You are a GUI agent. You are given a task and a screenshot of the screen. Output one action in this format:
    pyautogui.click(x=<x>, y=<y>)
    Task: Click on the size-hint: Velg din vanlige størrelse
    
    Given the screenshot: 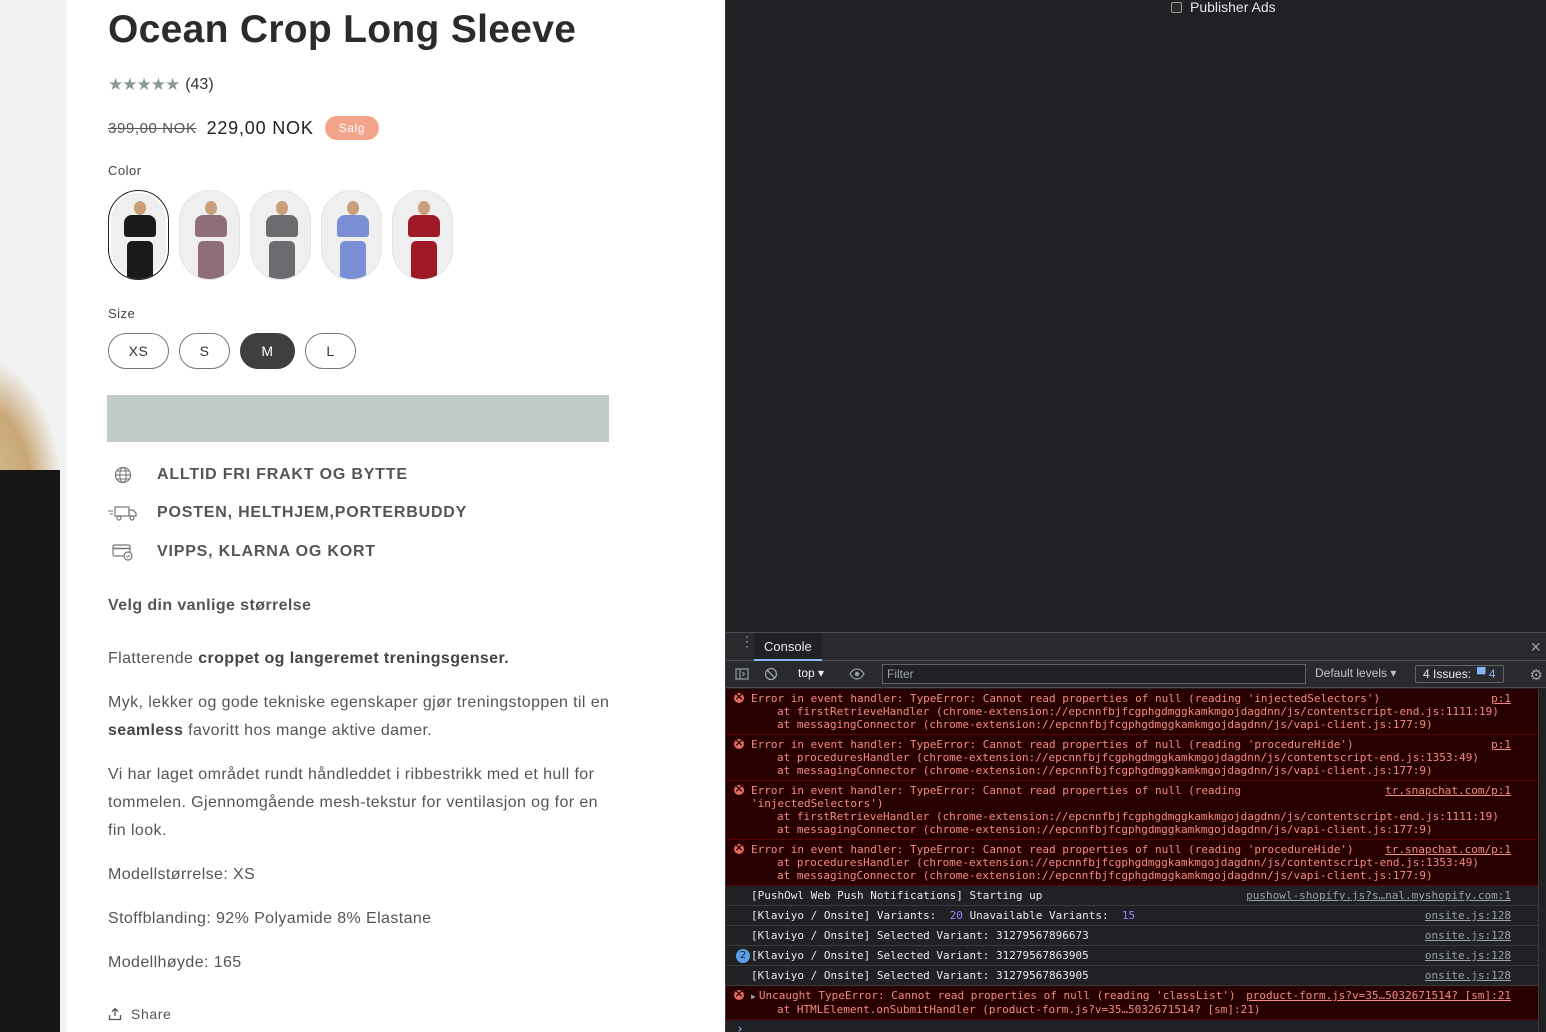 What is the action you would take?
    pyautogui.click(x=210, y=605)
    